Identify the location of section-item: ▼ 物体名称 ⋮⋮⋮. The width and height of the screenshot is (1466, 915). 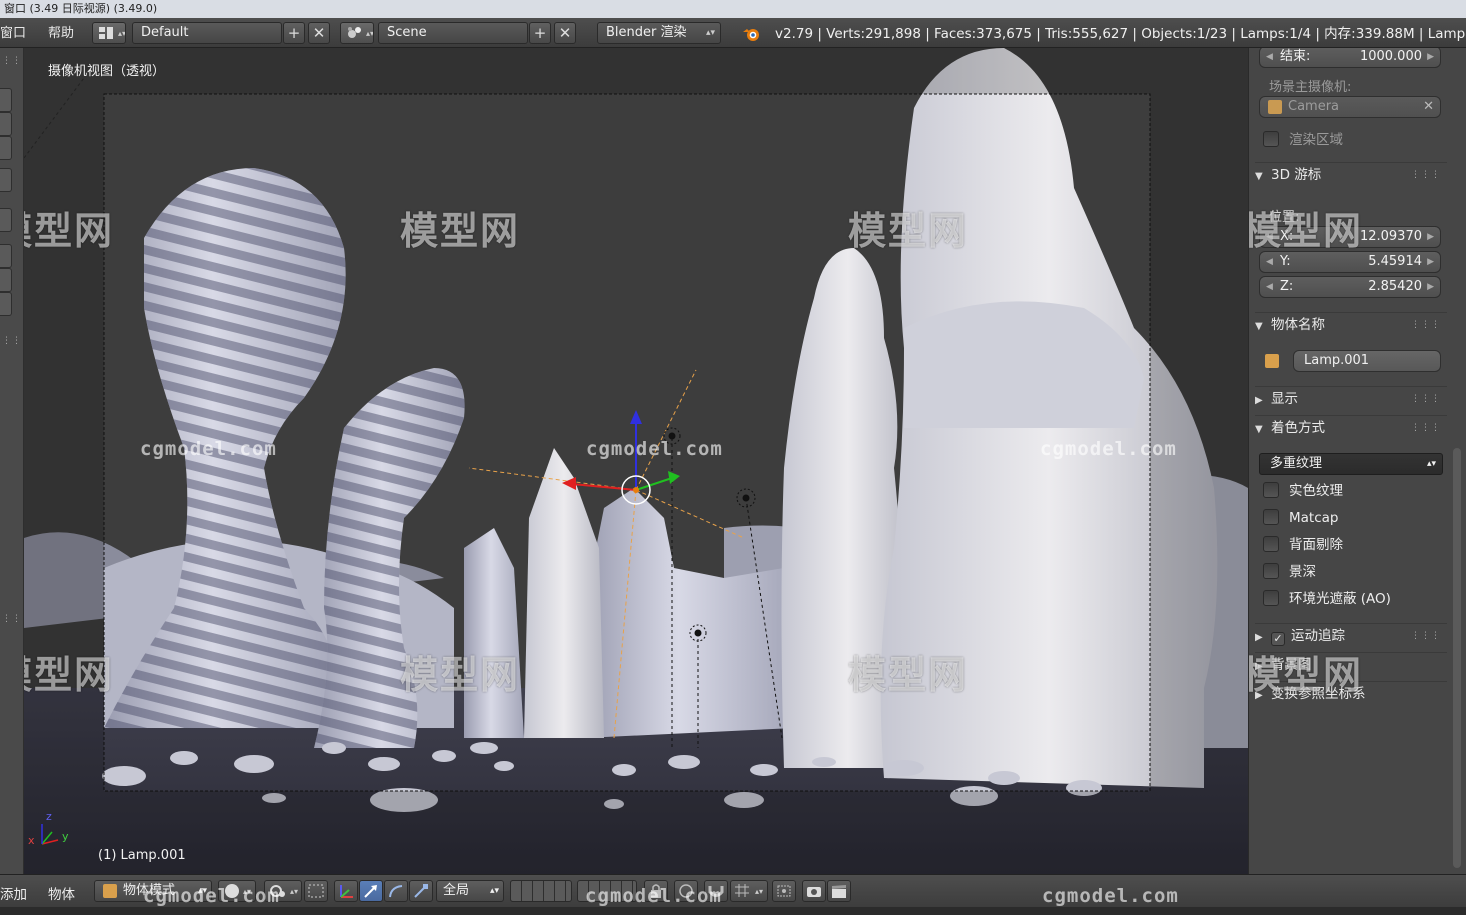
(1351, 324).